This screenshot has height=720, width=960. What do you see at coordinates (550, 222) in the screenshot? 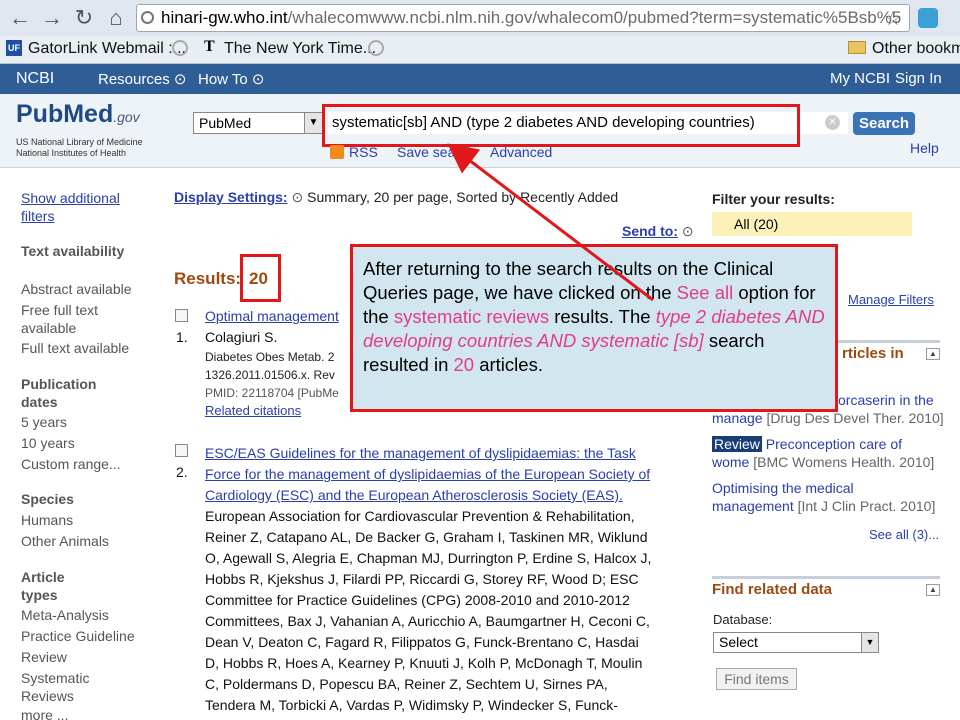
I see `annotation-arrow-icon` at bounding box center [550, 222].